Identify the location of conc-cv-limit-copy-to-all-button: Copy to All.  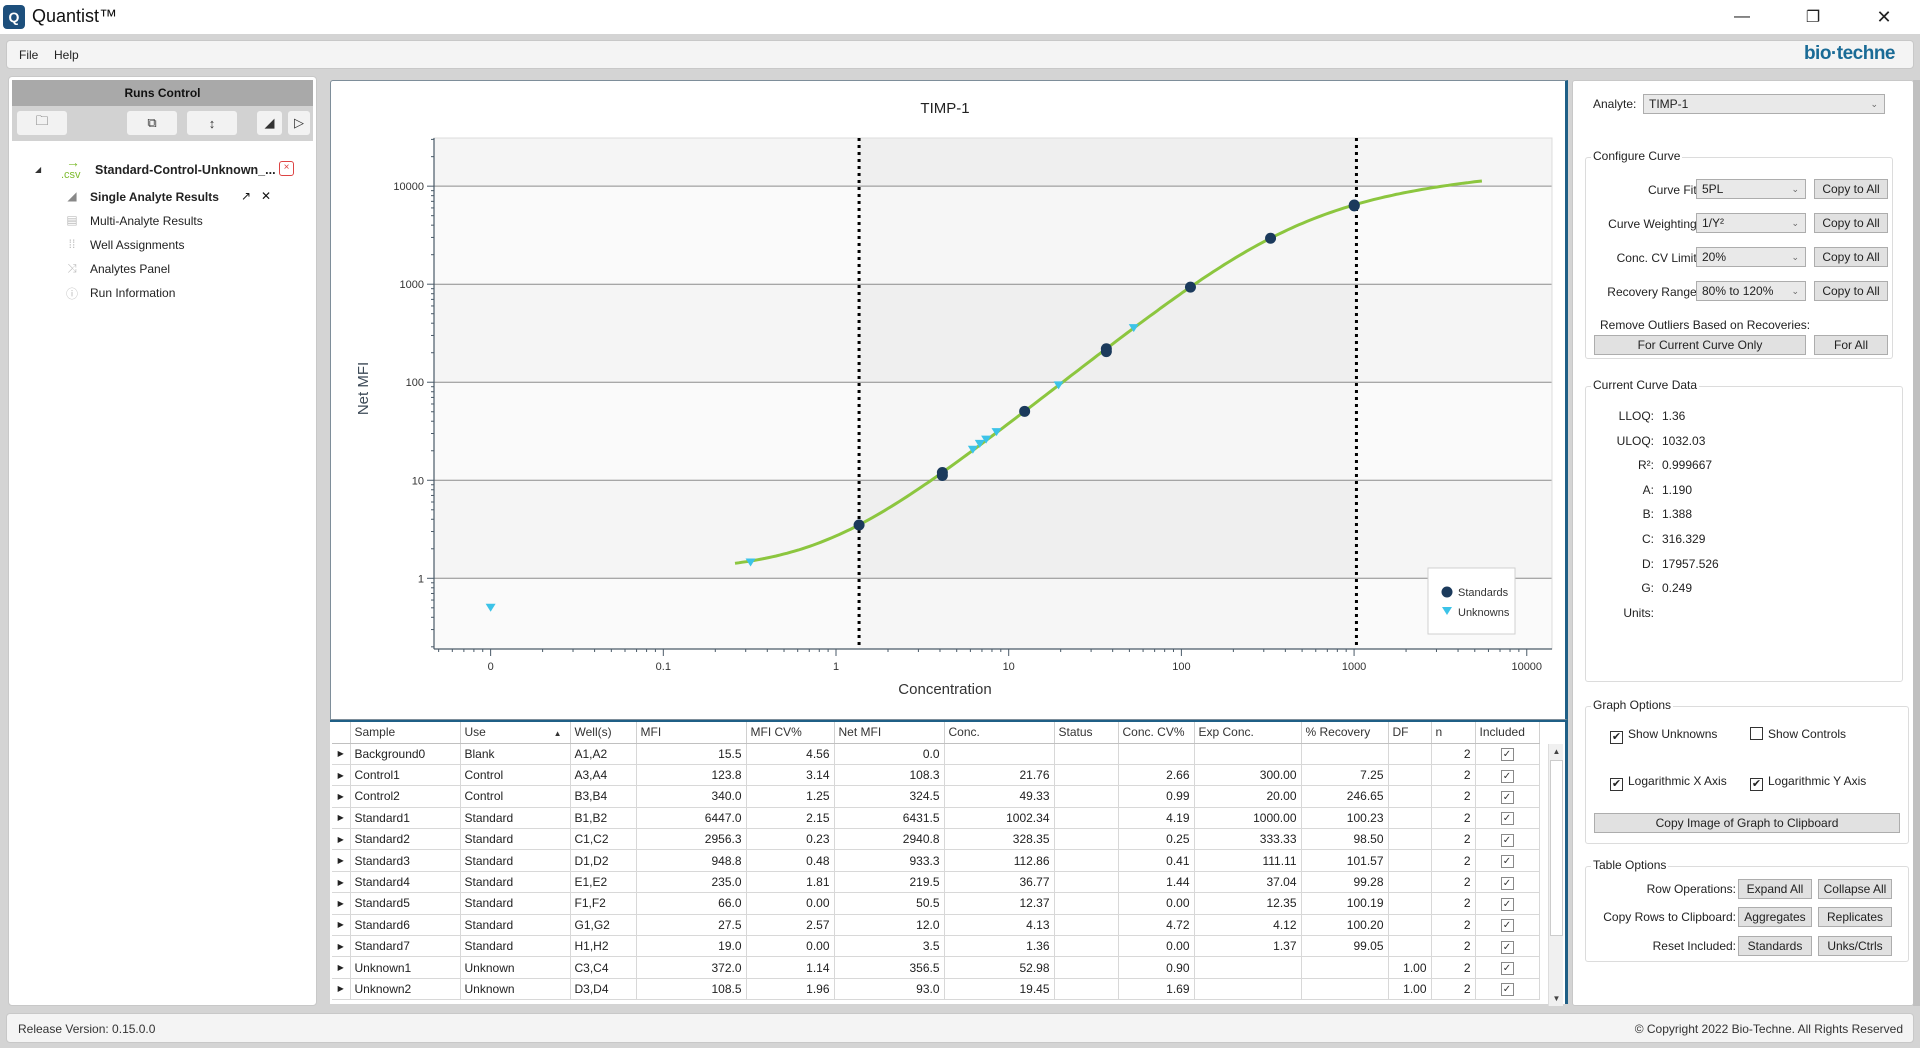
(1851, 257).